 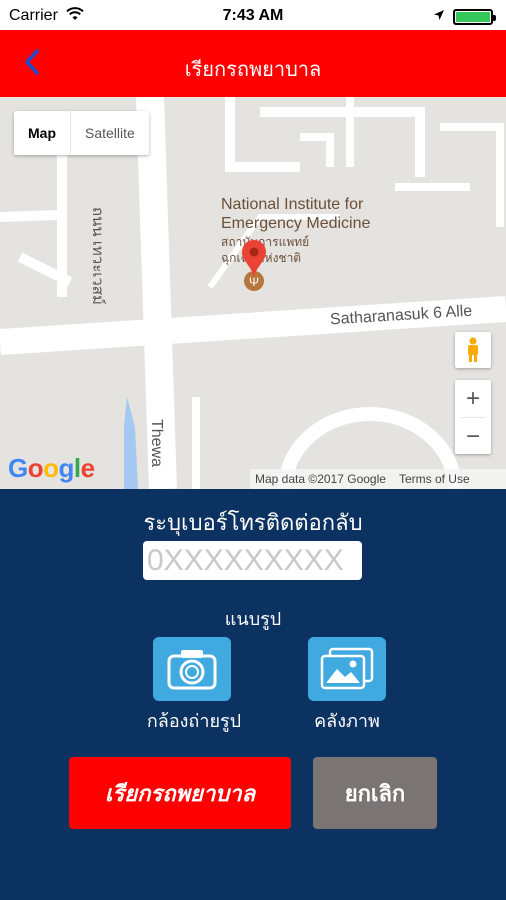 I want to click on camera-button, so click(x=192, y=669).